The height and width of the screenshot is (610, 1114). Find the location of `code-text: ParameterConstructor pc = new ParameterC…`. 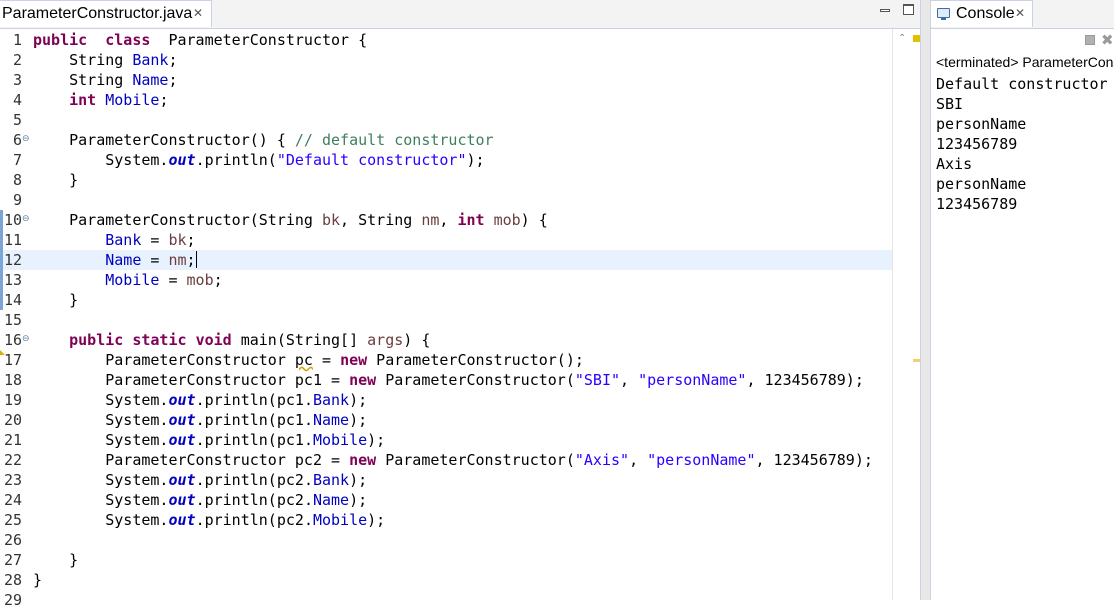

code-text: ParameterConstructor pc = new ParameterC… is located at coordinates (308, 360).